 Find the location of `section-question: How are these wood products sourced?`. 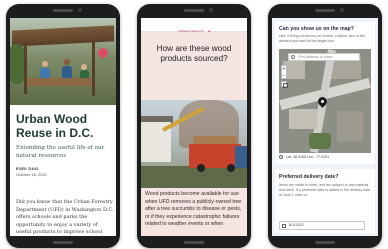

section-question: How are these wood products sourced? is located at coordinates (194, 53).